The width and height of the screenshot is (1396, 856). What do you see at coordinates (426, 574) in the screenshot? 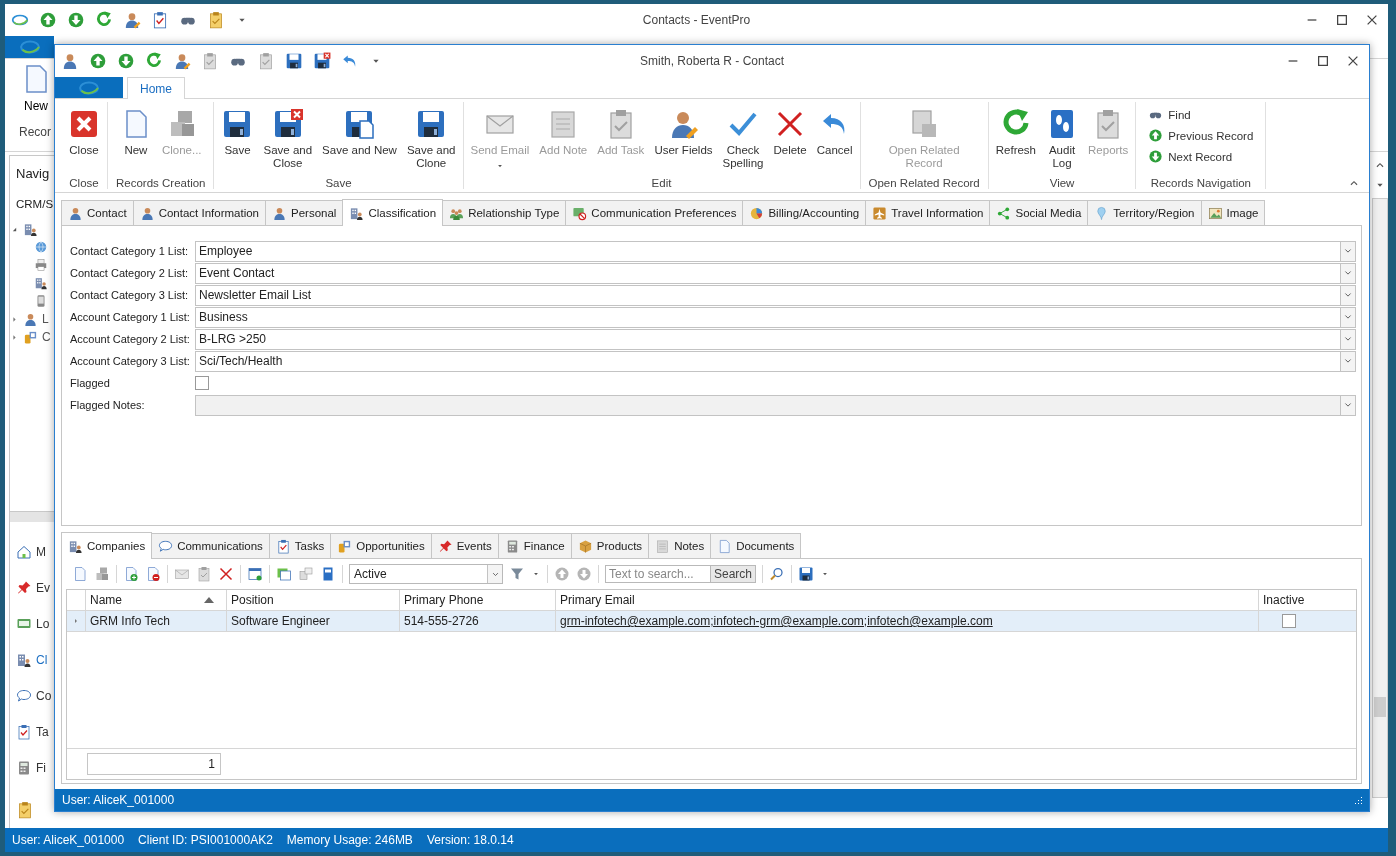
I see `filter-dropdown: Active` at bounding box center [426, 574].